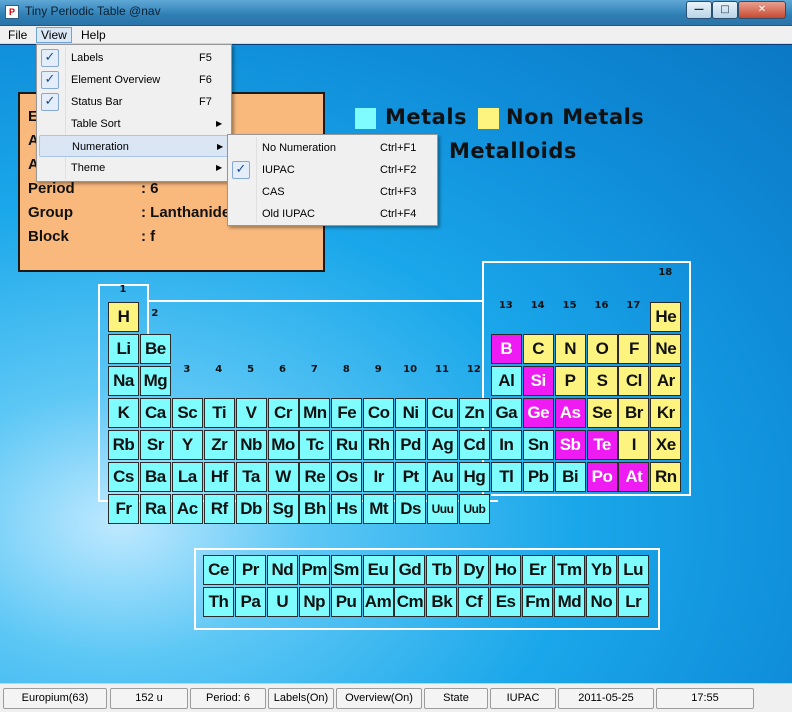 The image size is (792, 712). What do you see at coordinates (474, 570) in the screenshot?
I see `element-cell: Dy` at bounding box center [474, 570].